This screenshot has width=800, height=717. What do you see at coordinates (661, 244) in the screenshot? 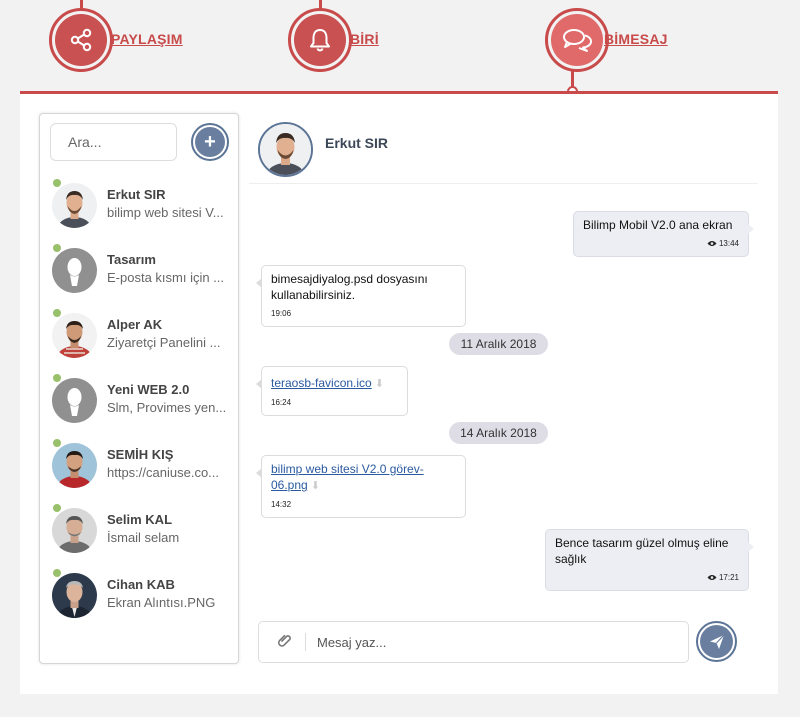
I see `message-meta: 13:44` at bounding box center [661, 244].